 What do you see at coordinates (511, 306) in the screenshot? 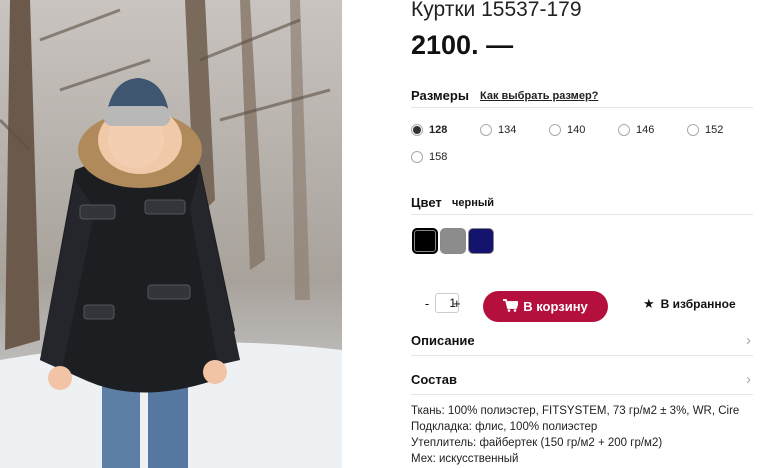
I see `cart-icon` at bounding box center [511, 306].